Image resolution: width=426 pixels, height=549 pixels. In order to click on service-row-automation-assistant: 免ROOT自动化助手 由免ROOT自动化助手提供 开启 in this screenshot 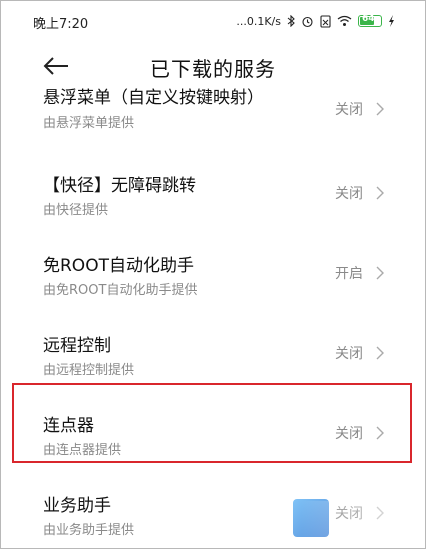, I will do `click(213, 280)`.